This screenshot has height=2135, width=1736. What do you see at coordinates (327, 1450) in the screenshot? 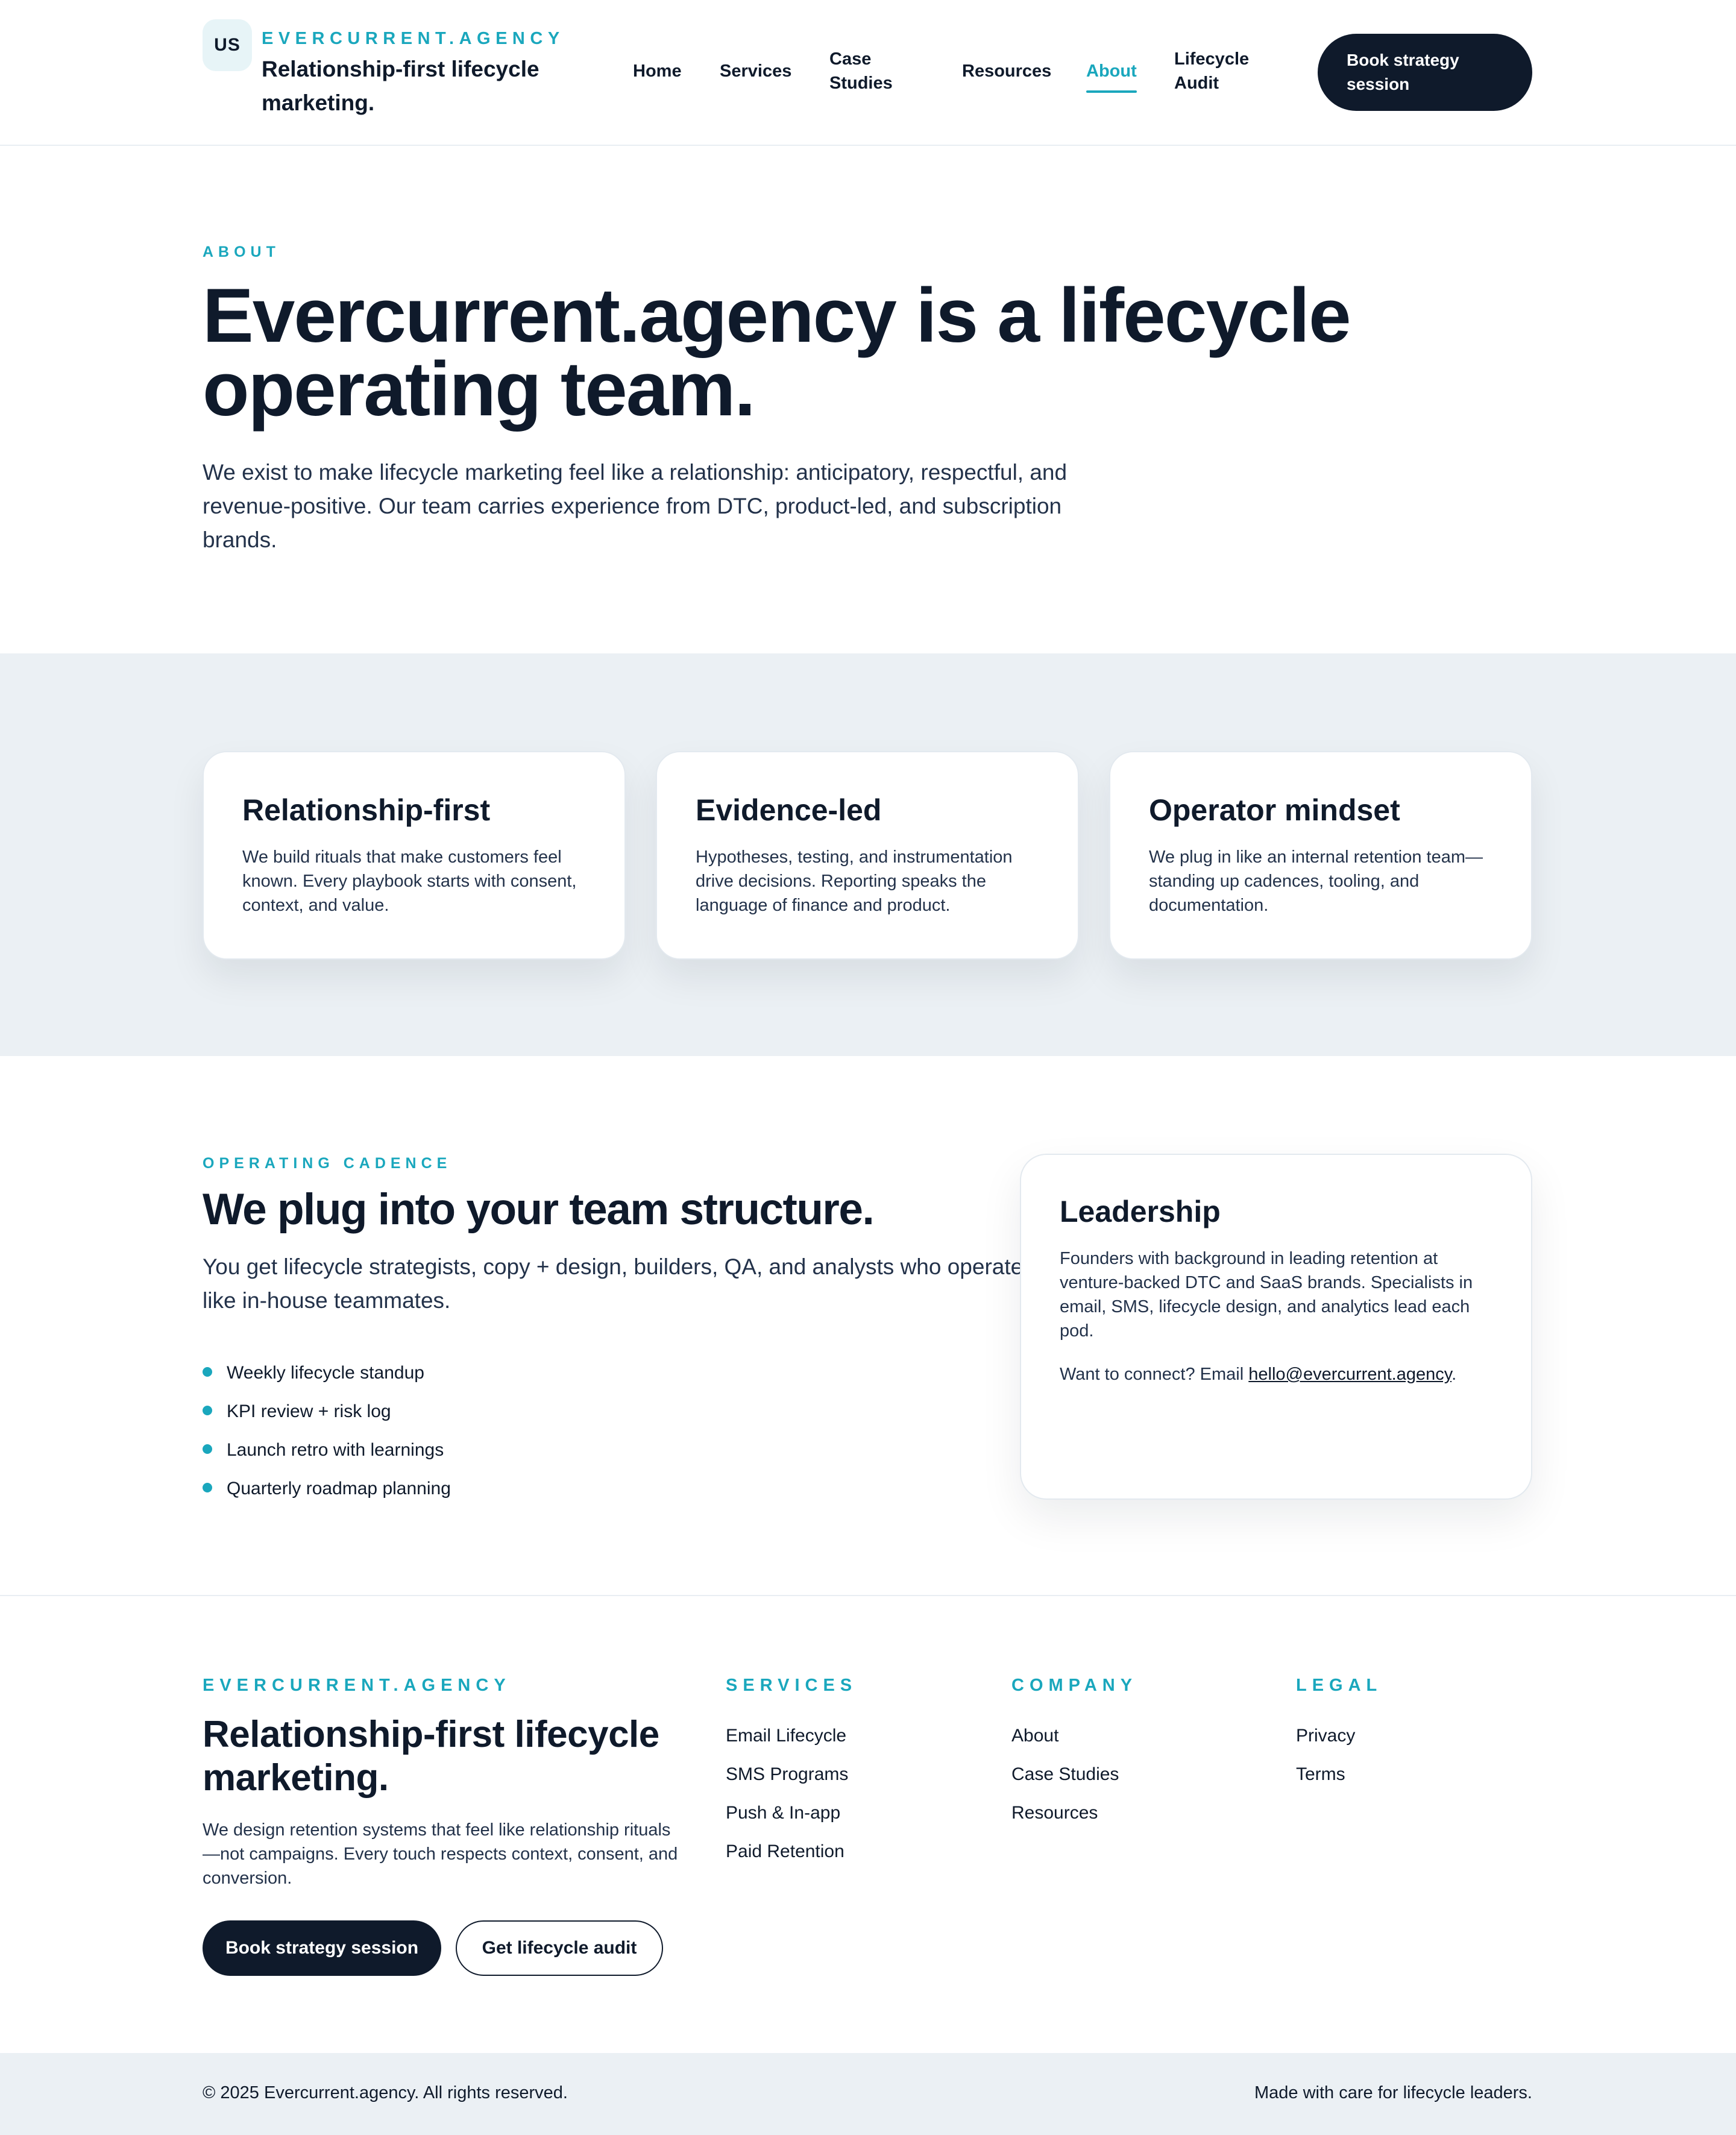
I see `list-item: Launch retro with learnings` at bounding box center [327, 1450].